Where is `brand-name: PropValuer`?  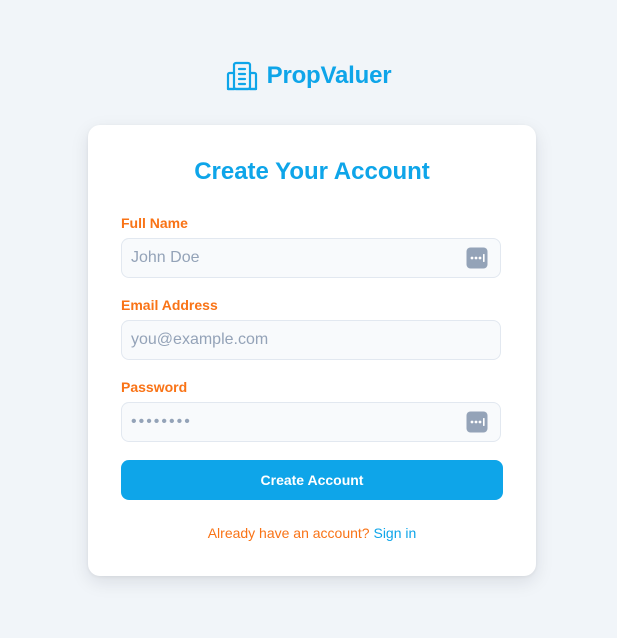
brand-name: PropValuer is located at coordinates (329, 75).